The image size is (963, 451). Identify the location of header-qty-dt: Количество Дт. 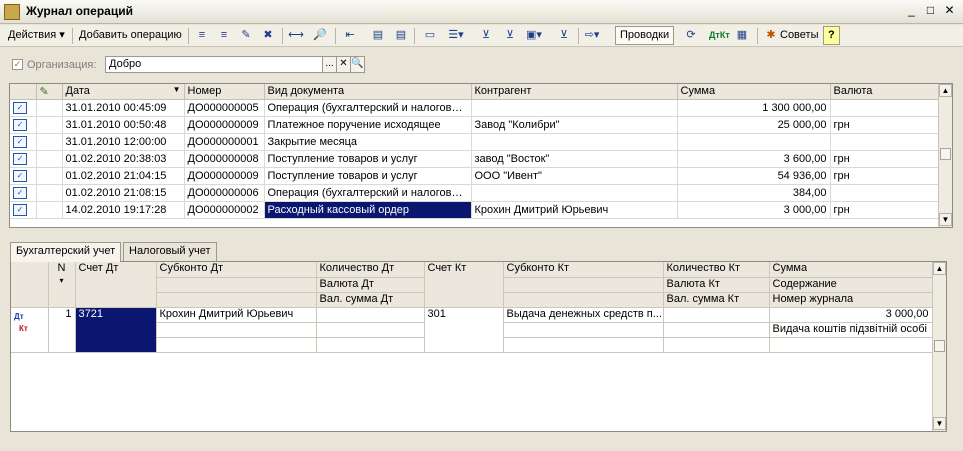
(370, 270).